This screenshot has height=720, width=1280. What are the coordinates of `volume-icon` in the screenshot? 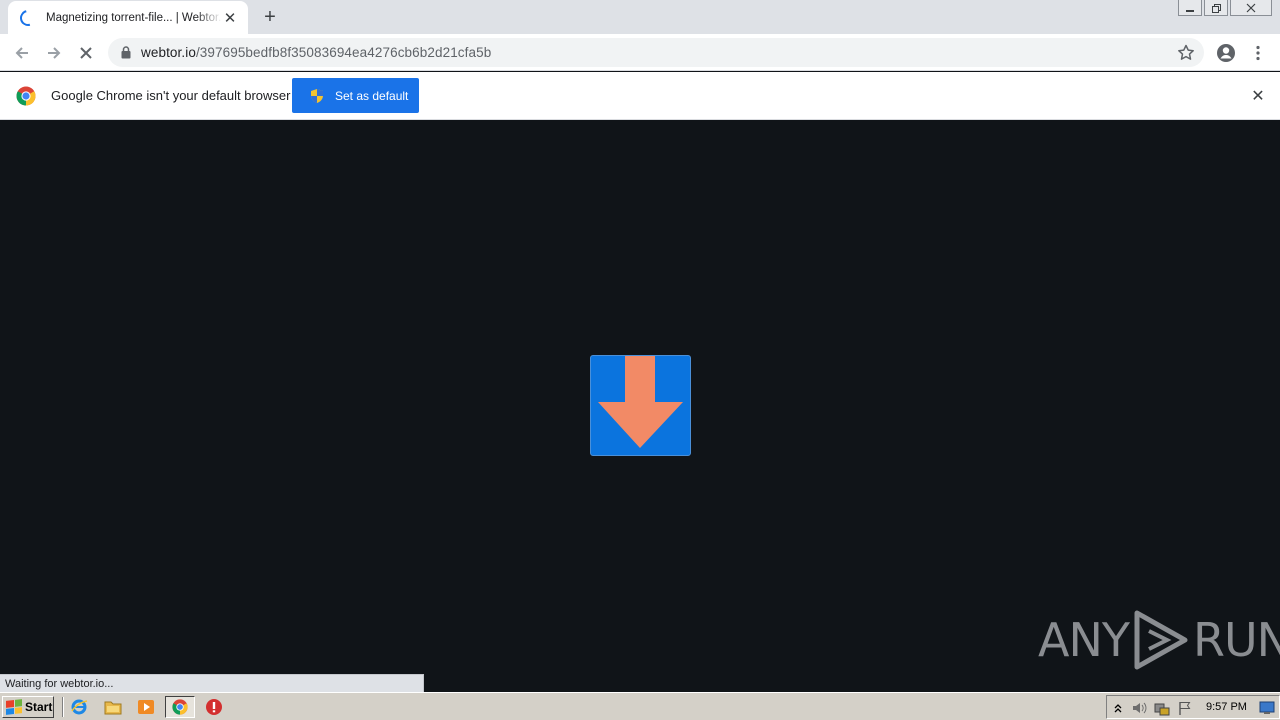 It's located at (1139, 708).